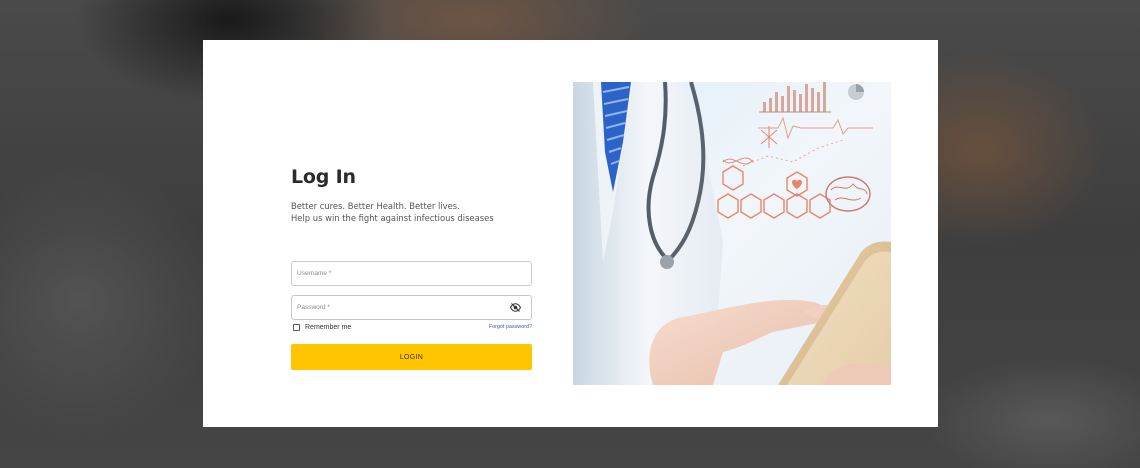  I want to click on password-input, so click(397, 307).